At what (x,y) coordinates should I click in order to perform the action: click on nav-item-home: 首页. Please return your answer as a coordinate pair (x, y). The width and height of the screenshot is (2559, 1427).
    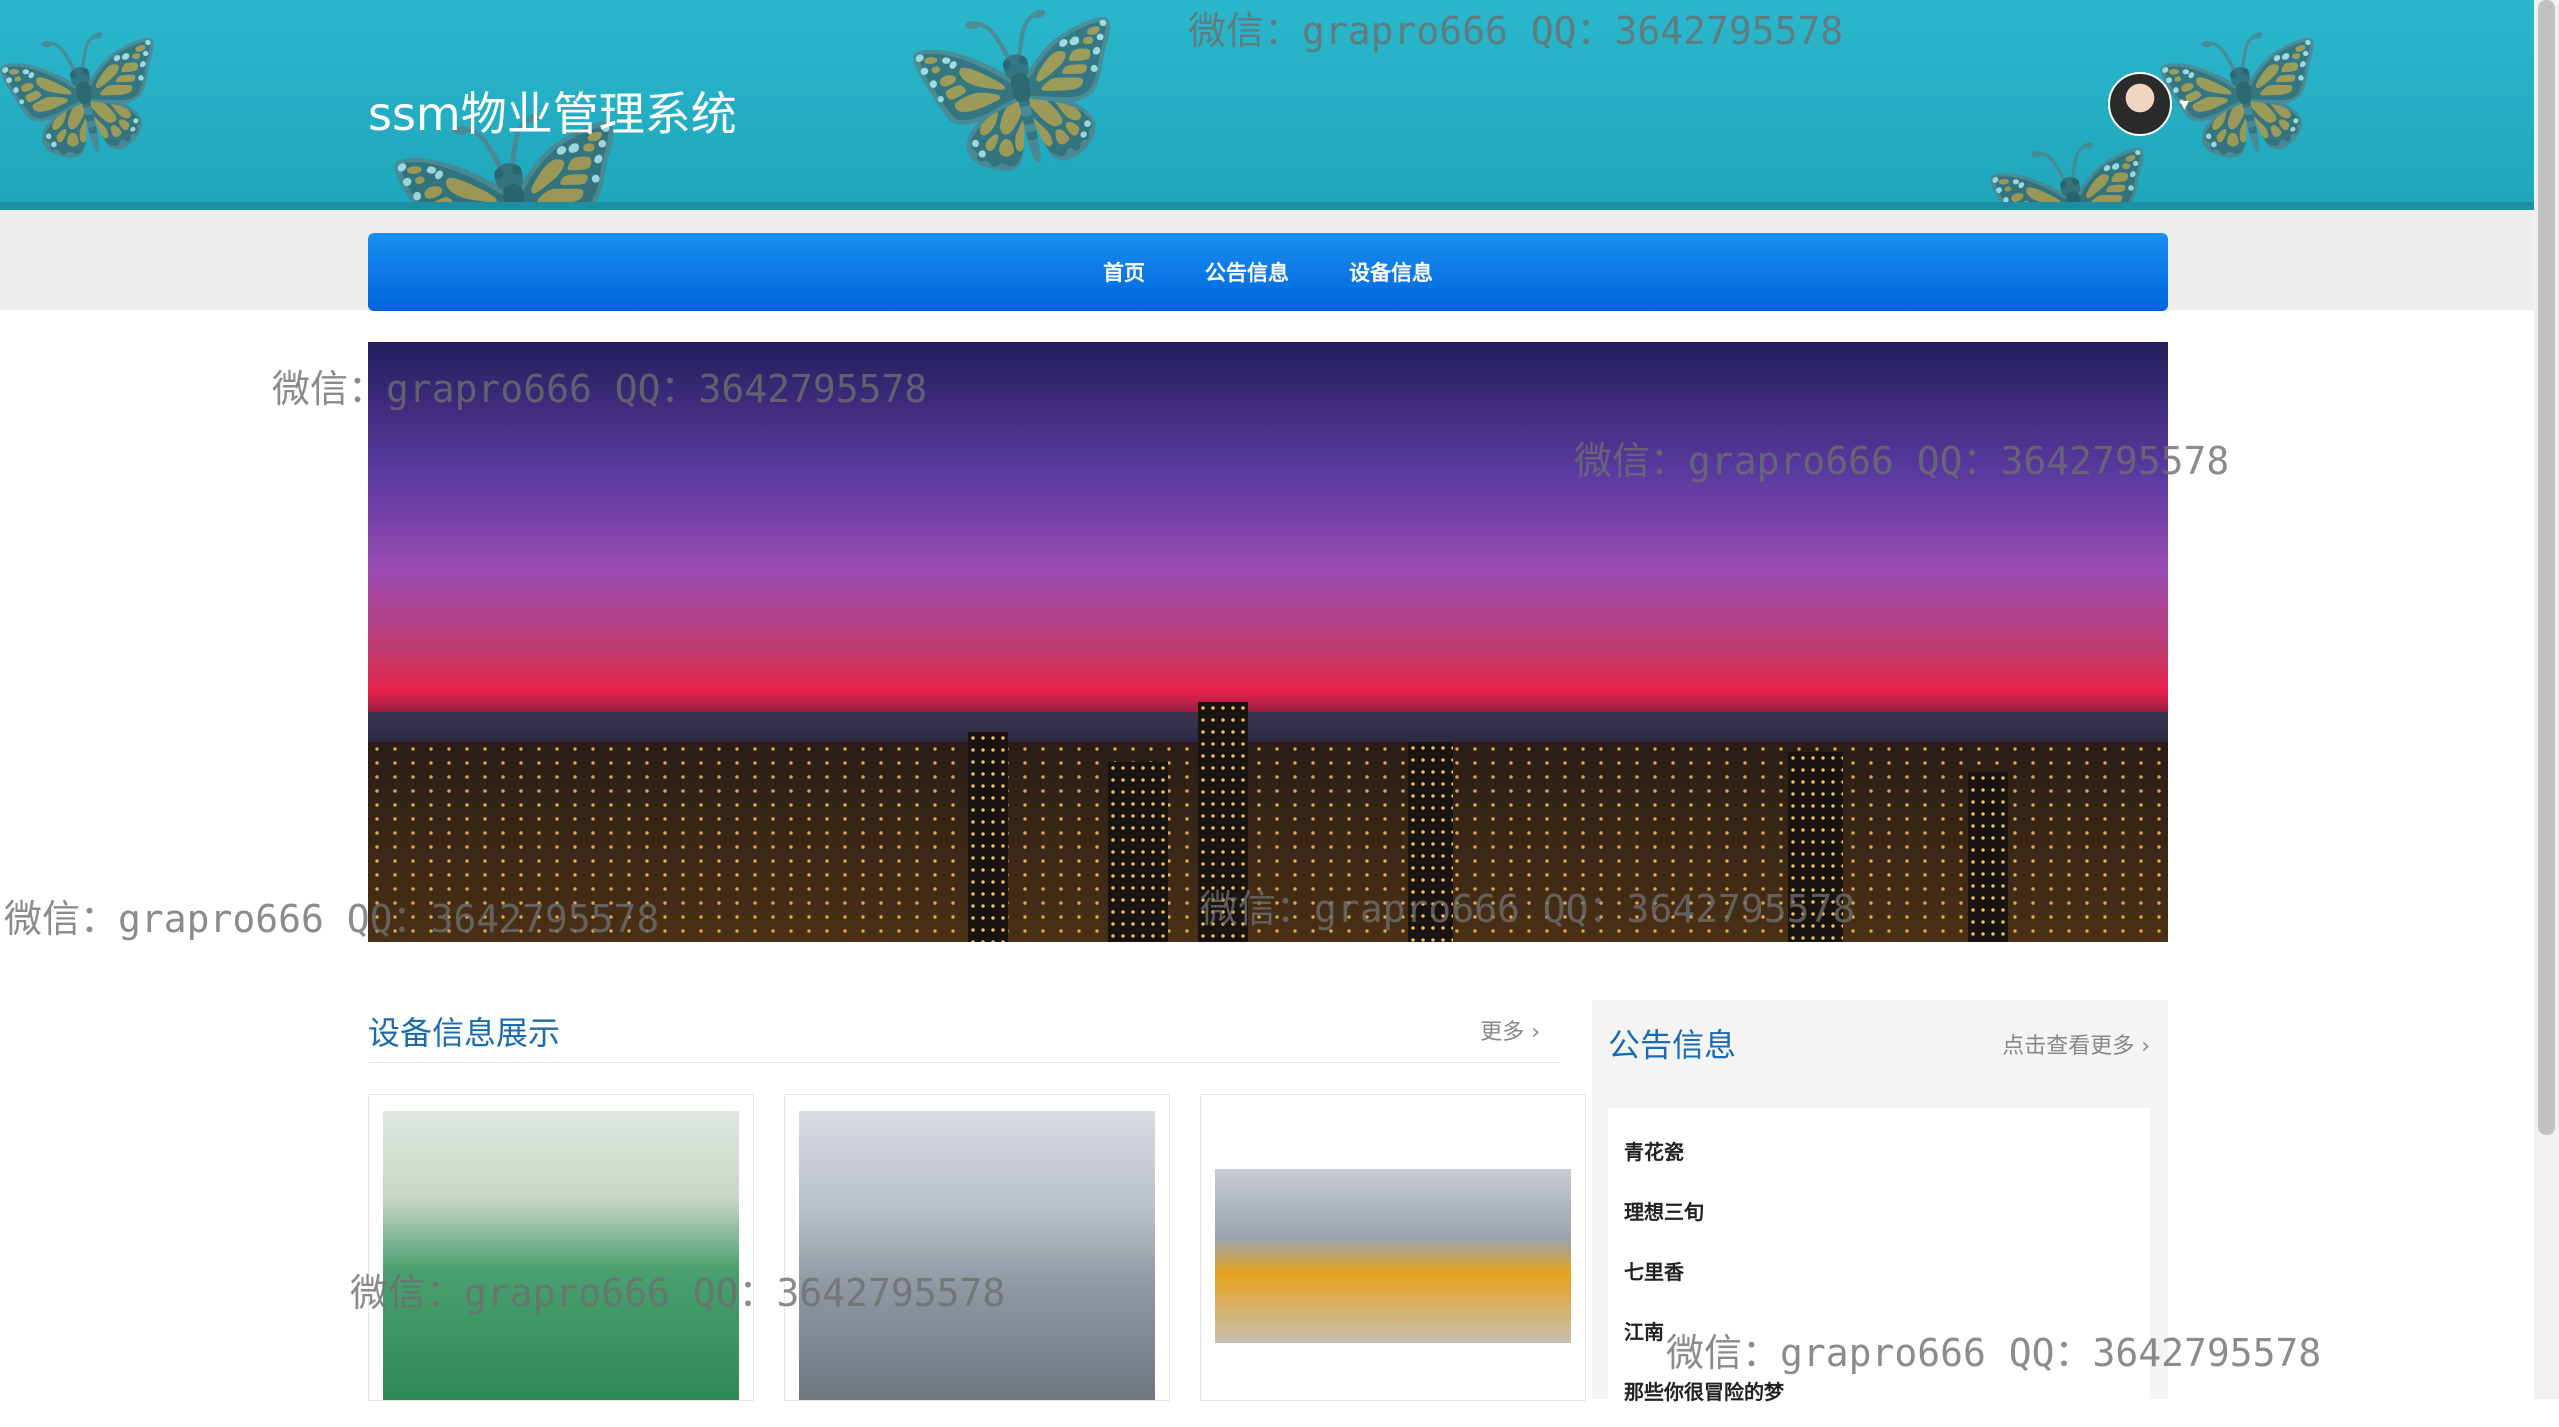
    Looking at the image, I should click on (1124, 272).